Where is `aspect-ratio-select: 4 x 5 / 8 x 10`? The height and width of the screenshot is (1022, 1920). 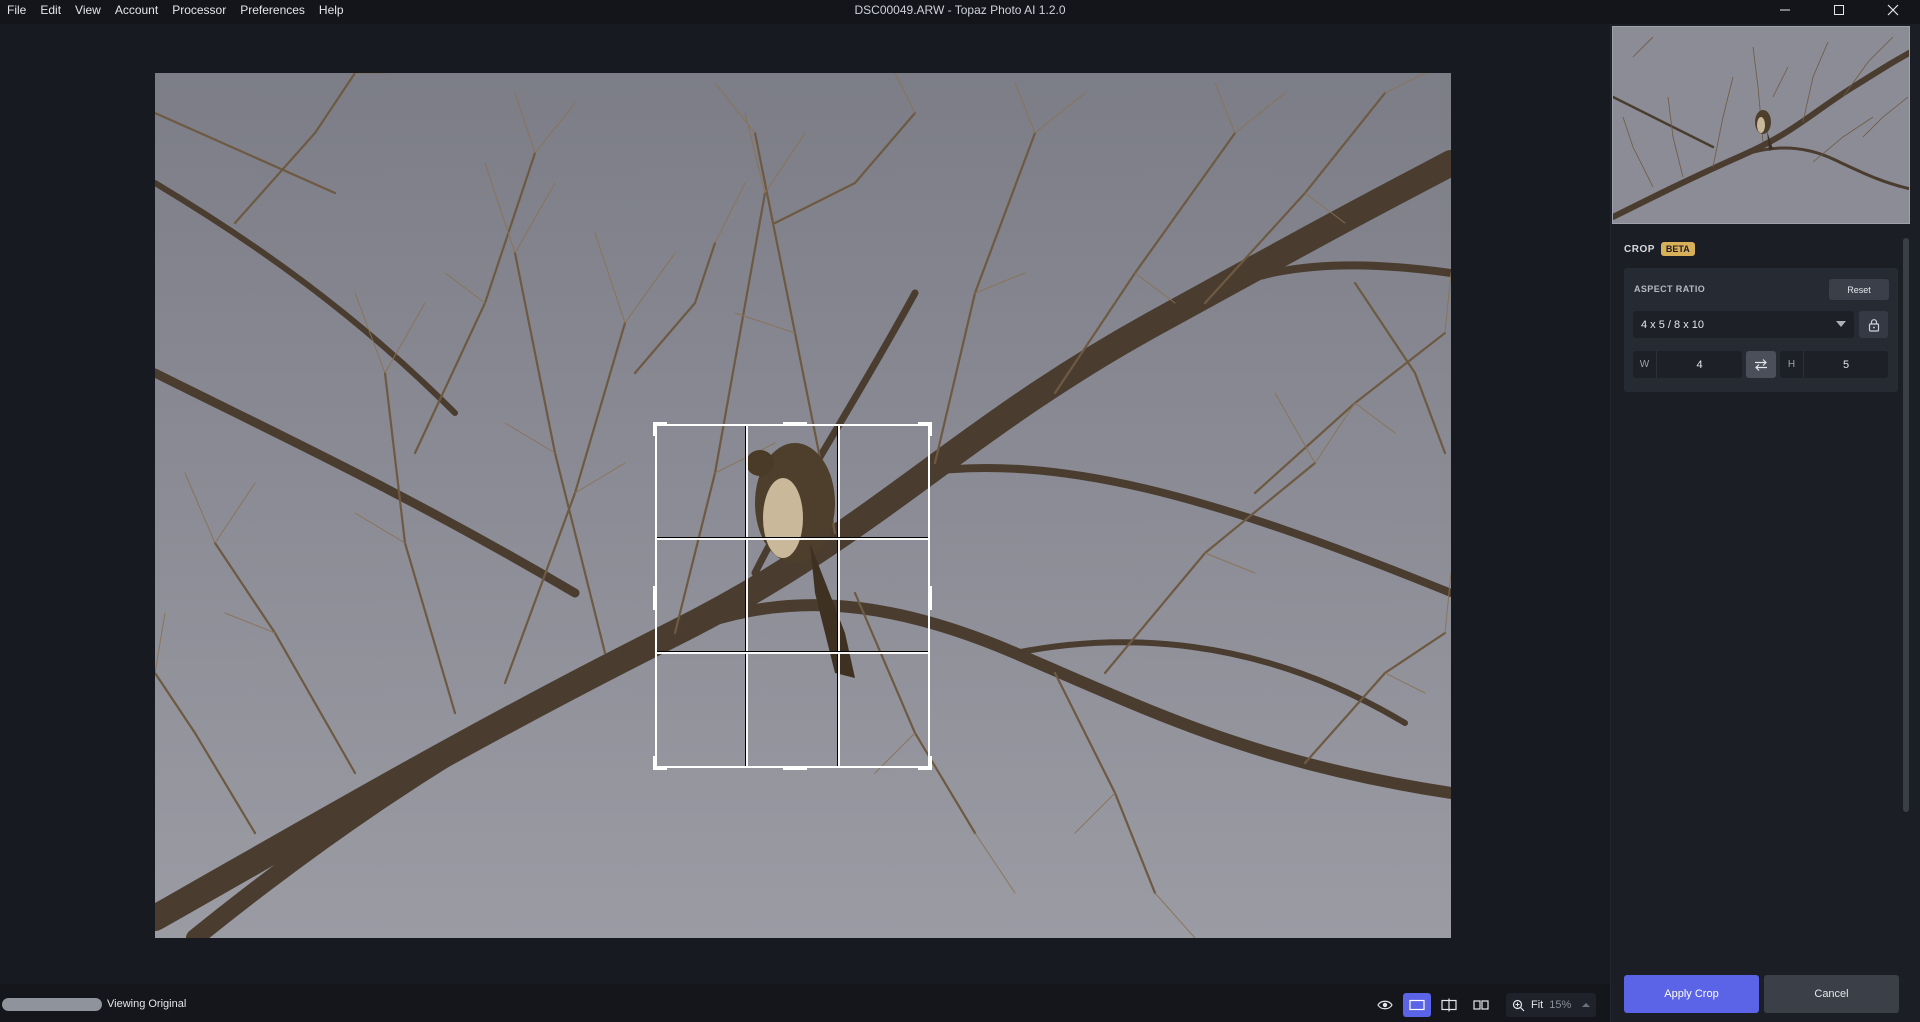
aspect-ratio-select: 4 x 5 / 8 x 10 is located at coordinates (1743, 324).